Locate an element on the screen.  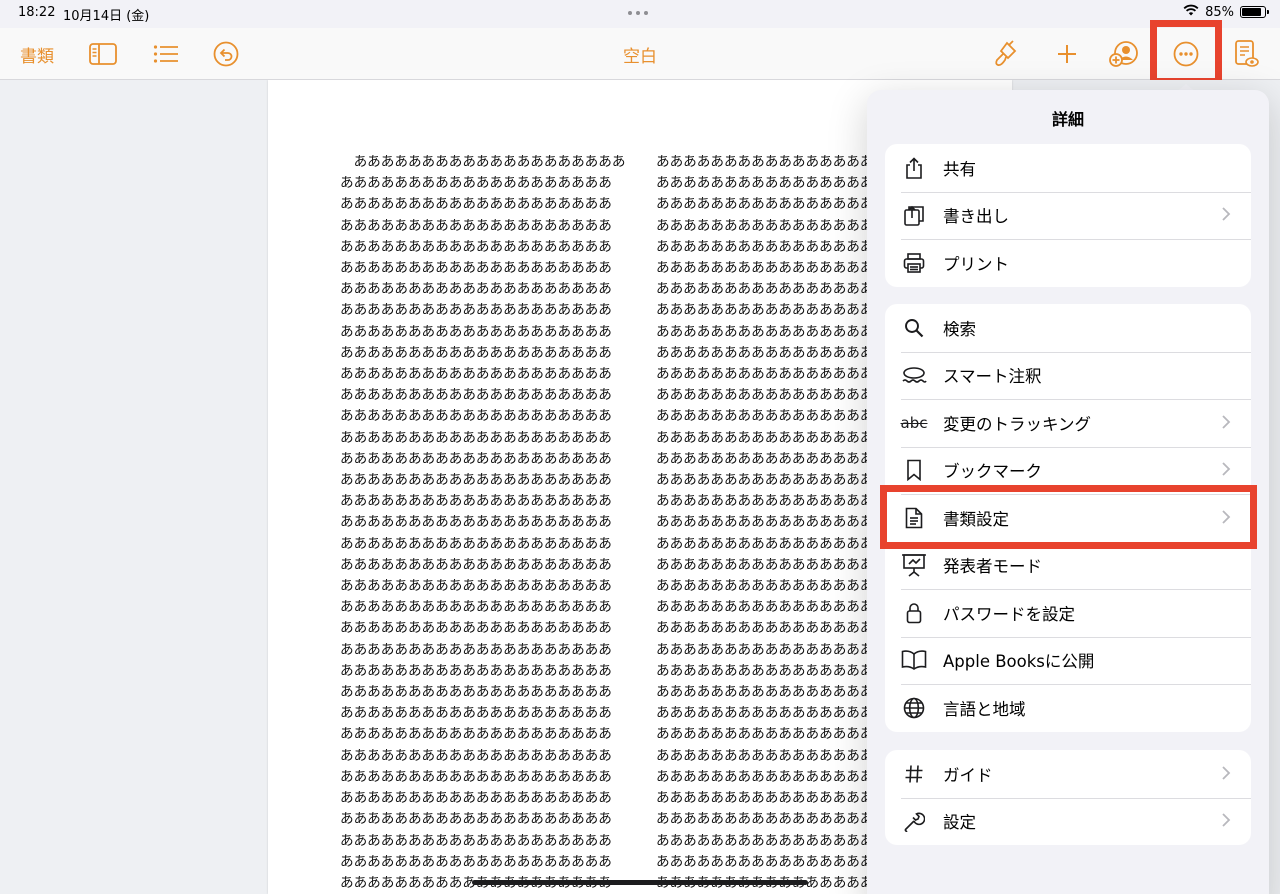
menu-item-share: 共有 is located at coordinates (1068, 168).